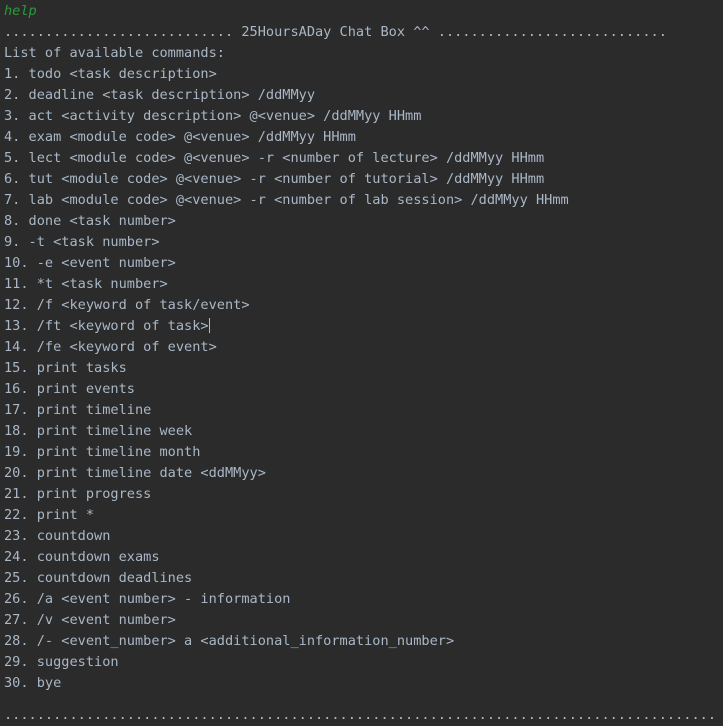 Image resolution: width=723 pixels, height=726 pixels. What do you see at coordinates (57, 536) in the screenshot?
I see `command-item: 23. countdown` at bounding box center [57, 536].